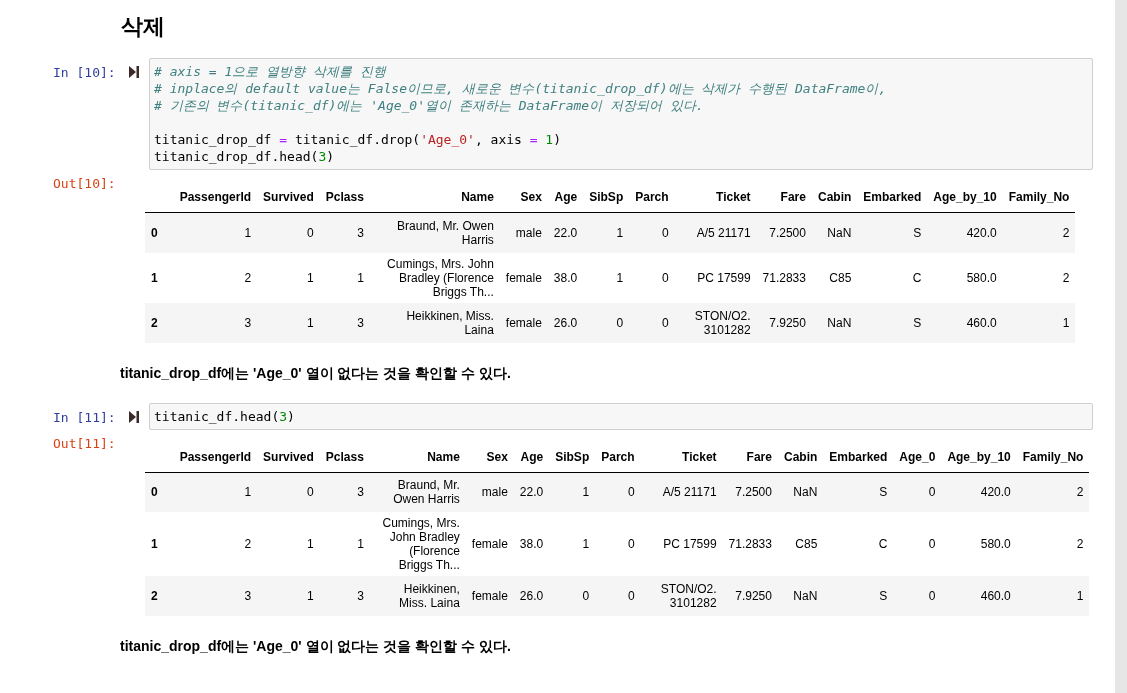  I want to click on input-prompt: In [10]:, so click(85, 72).